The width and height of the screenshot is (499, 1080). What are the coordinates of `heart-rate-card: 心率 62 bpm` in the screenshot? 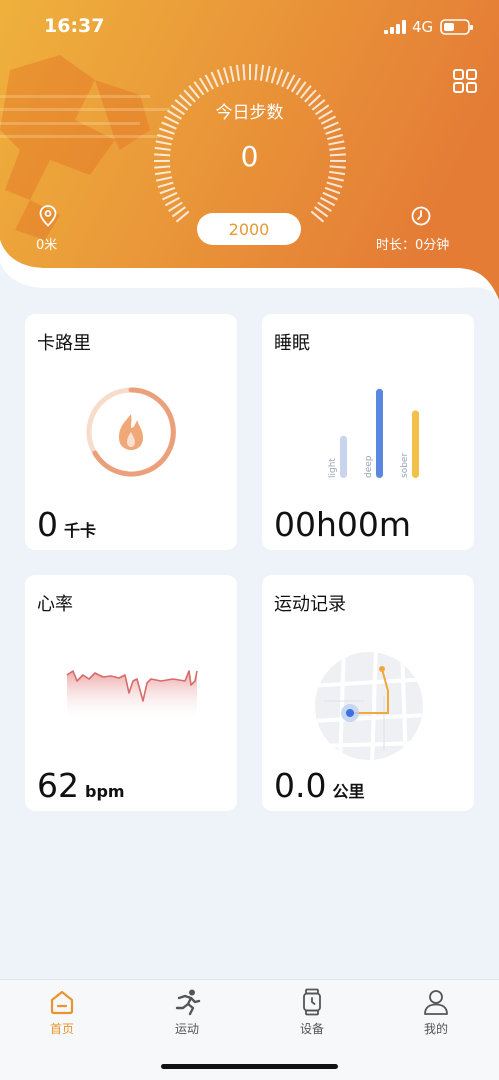 It's located at (131, 693).